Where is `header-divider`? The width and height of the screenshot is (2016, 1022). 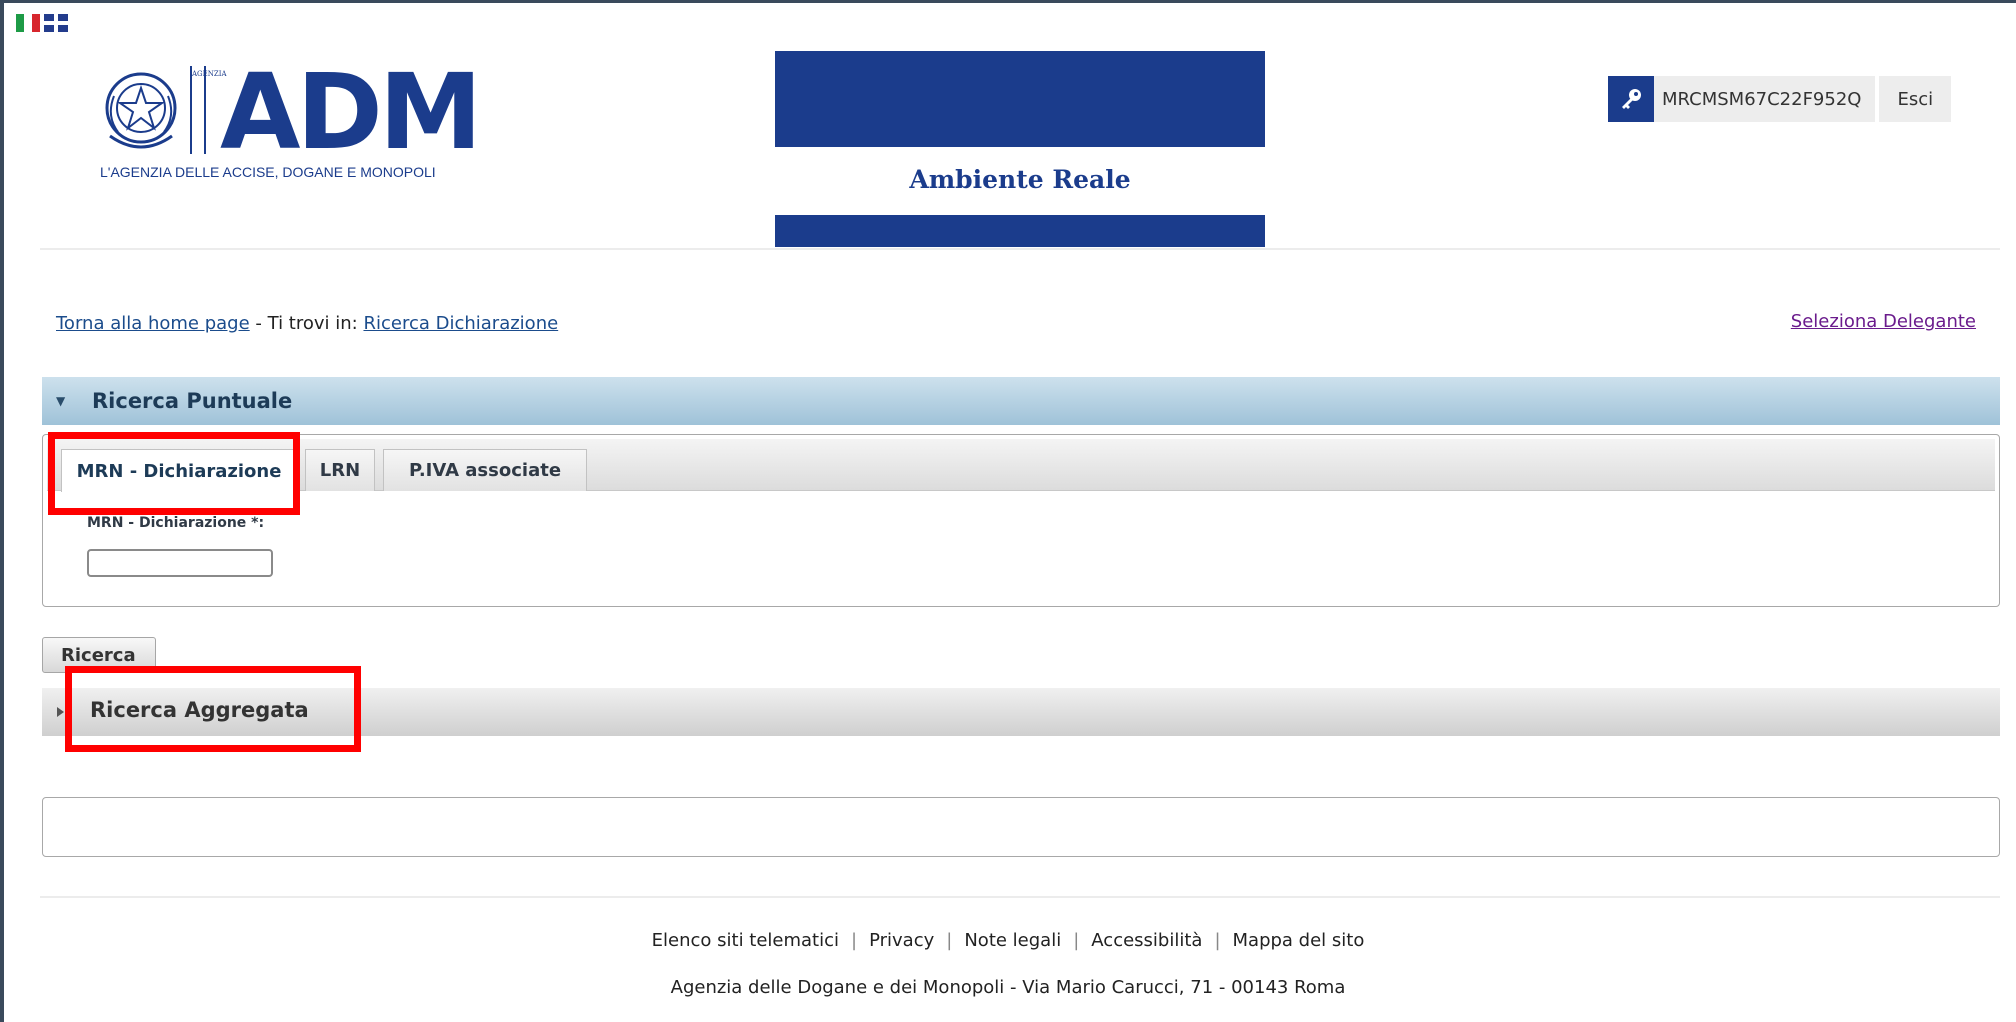 header-divider is located at coordinates (1020, 249).